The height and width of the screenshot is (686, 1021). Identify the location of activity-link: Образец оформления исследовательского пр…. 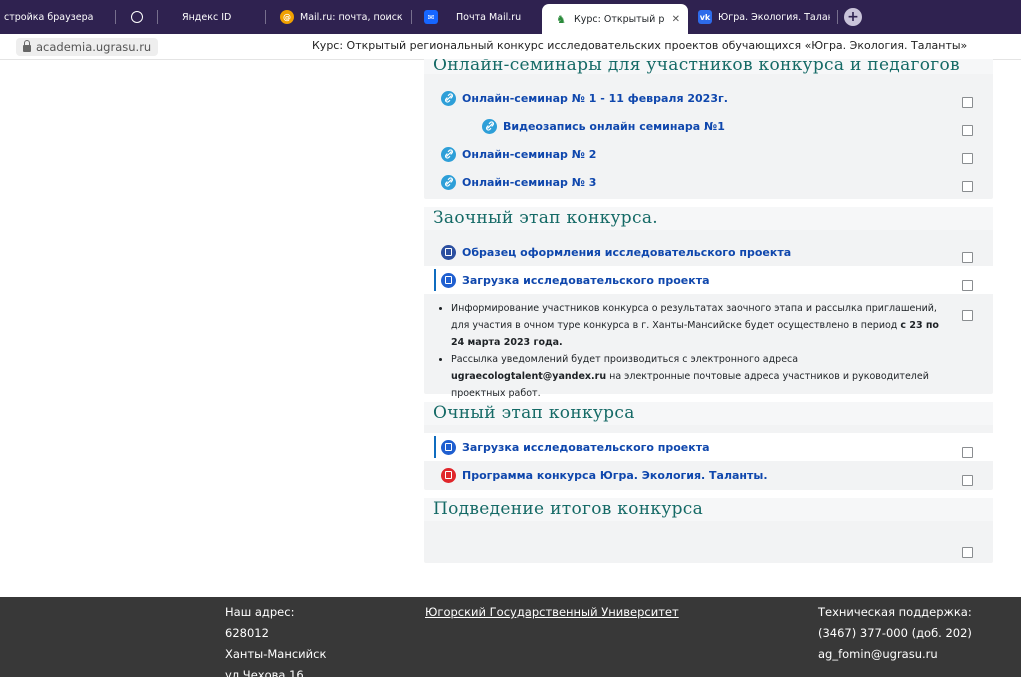
(616, 252).